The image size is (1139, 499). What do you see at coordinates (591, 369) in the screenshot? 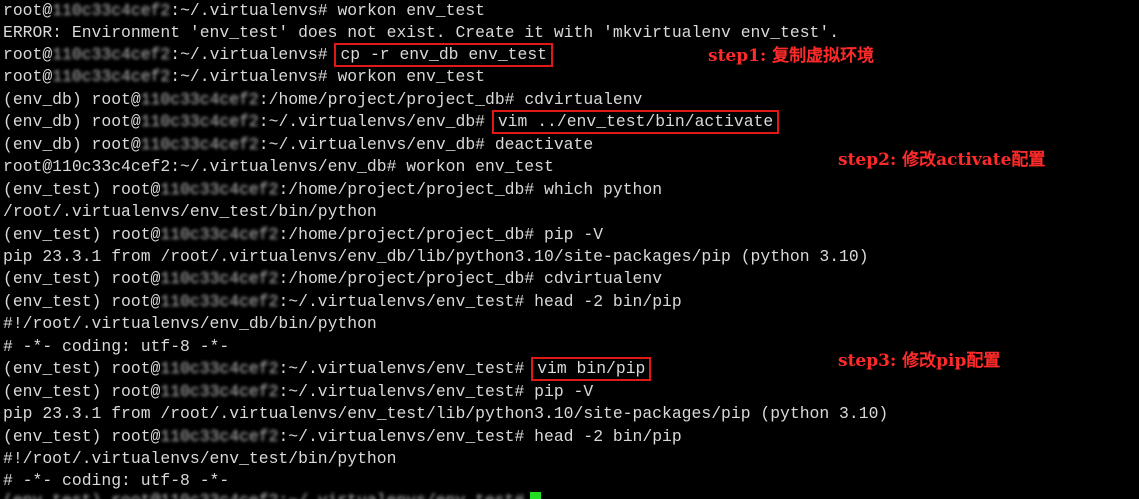
I see `highlighted-command-vim-pip: vim bin/pip` at bounding box center [591, 369].